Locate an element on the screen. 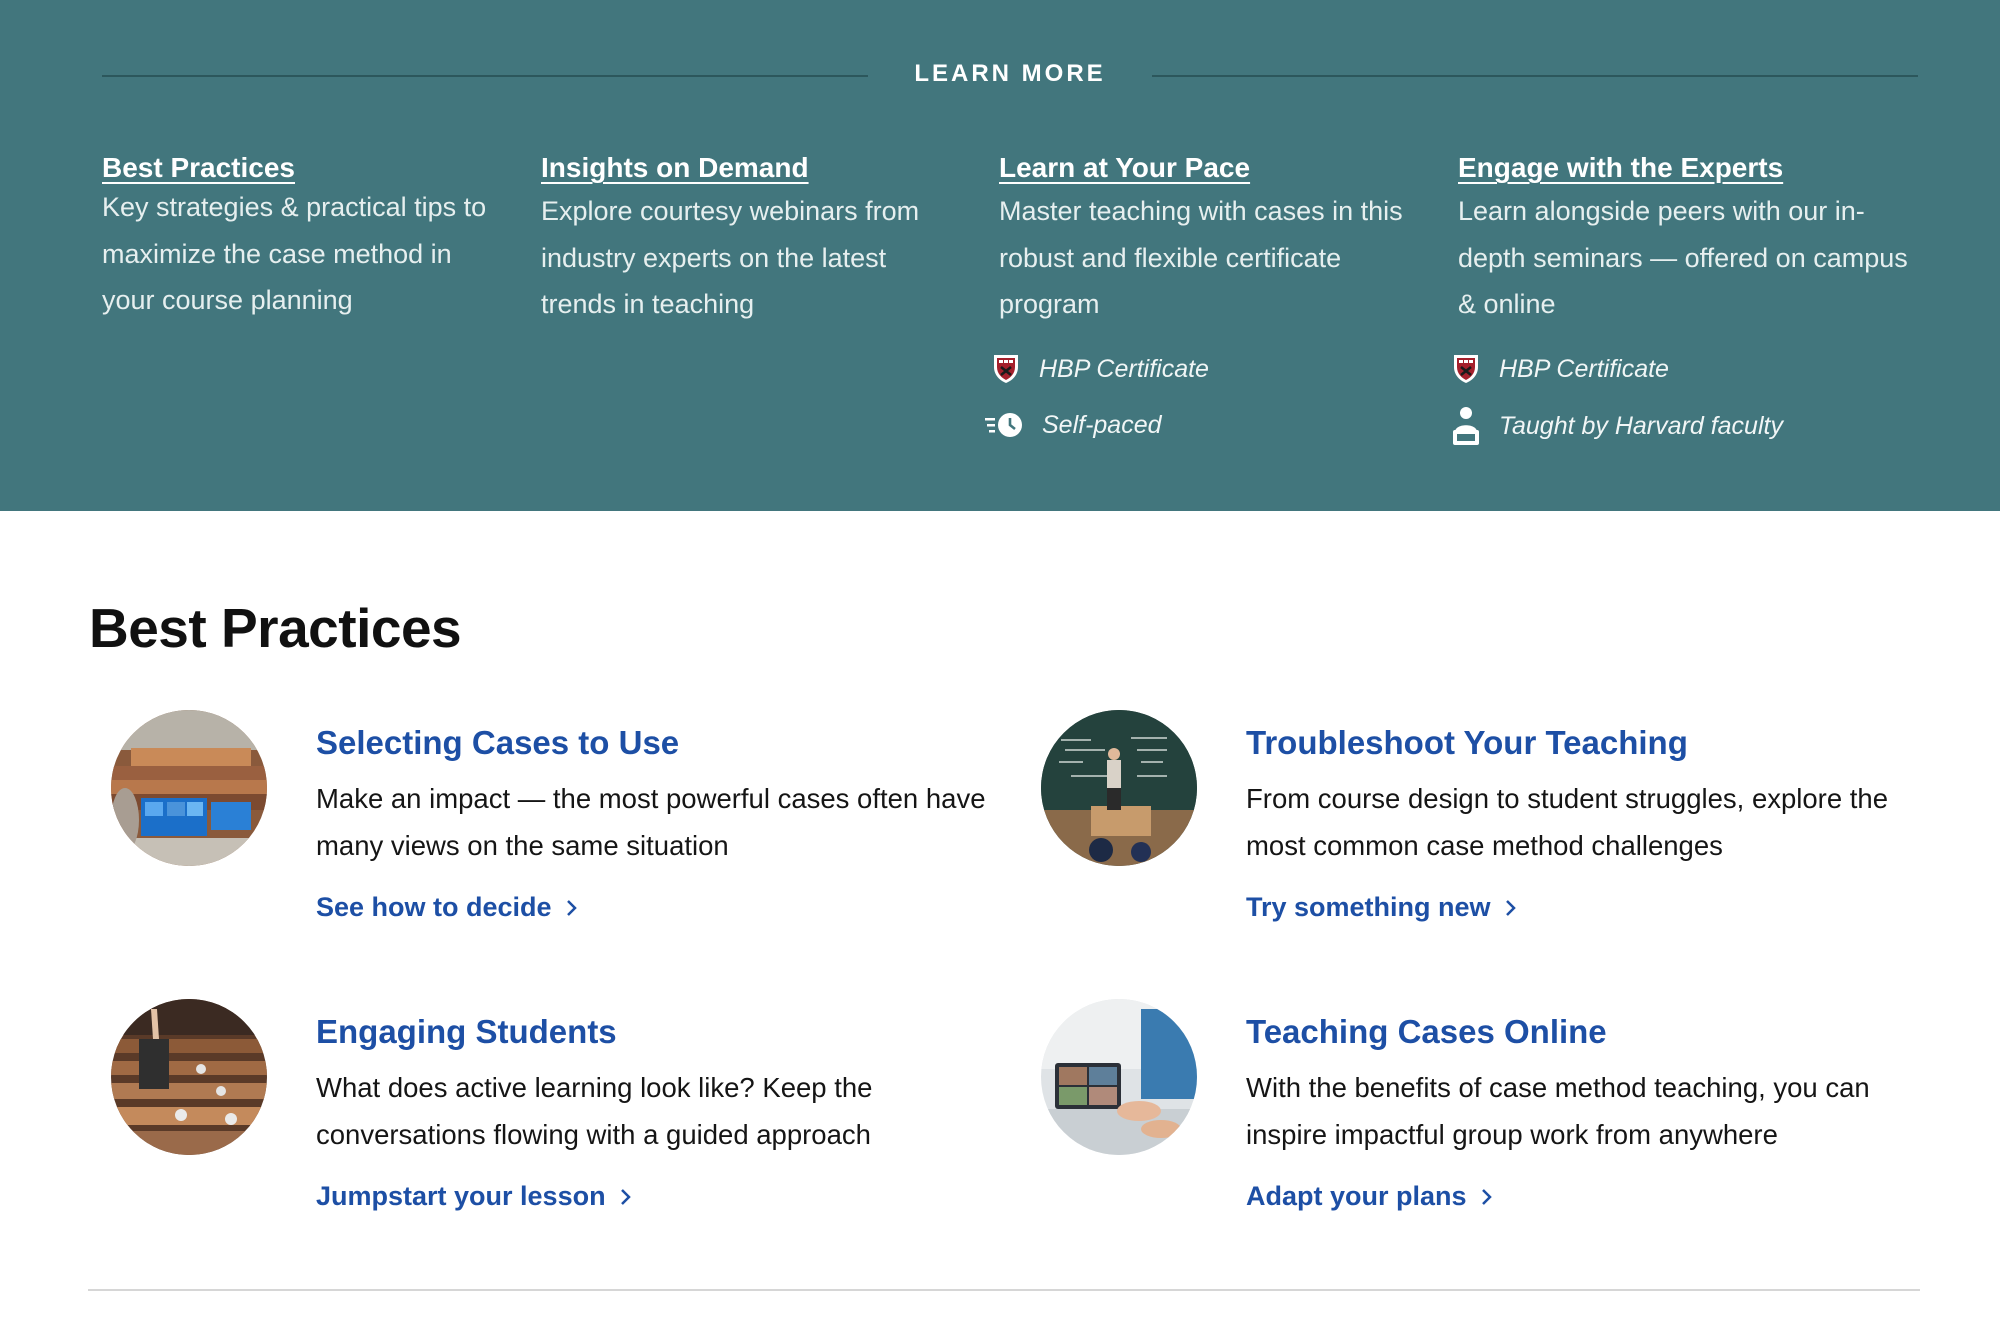 The width and height of the screenshot is (2000, 1333). instructor-icon is located at coordinates (1466, 426).